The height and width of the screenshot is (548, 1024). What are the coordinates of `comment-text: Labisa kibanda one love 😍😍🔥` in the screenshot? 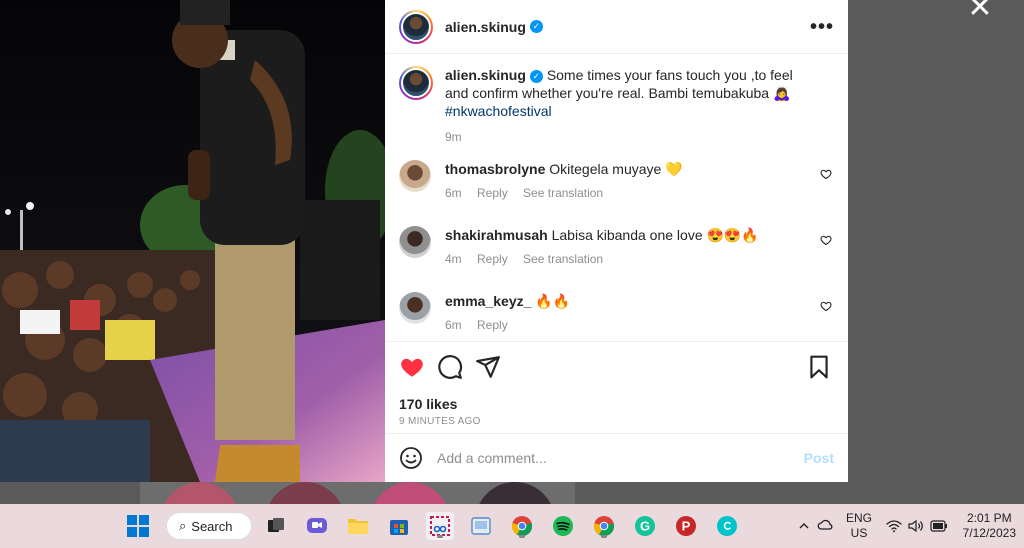 It's located at (655, 235).